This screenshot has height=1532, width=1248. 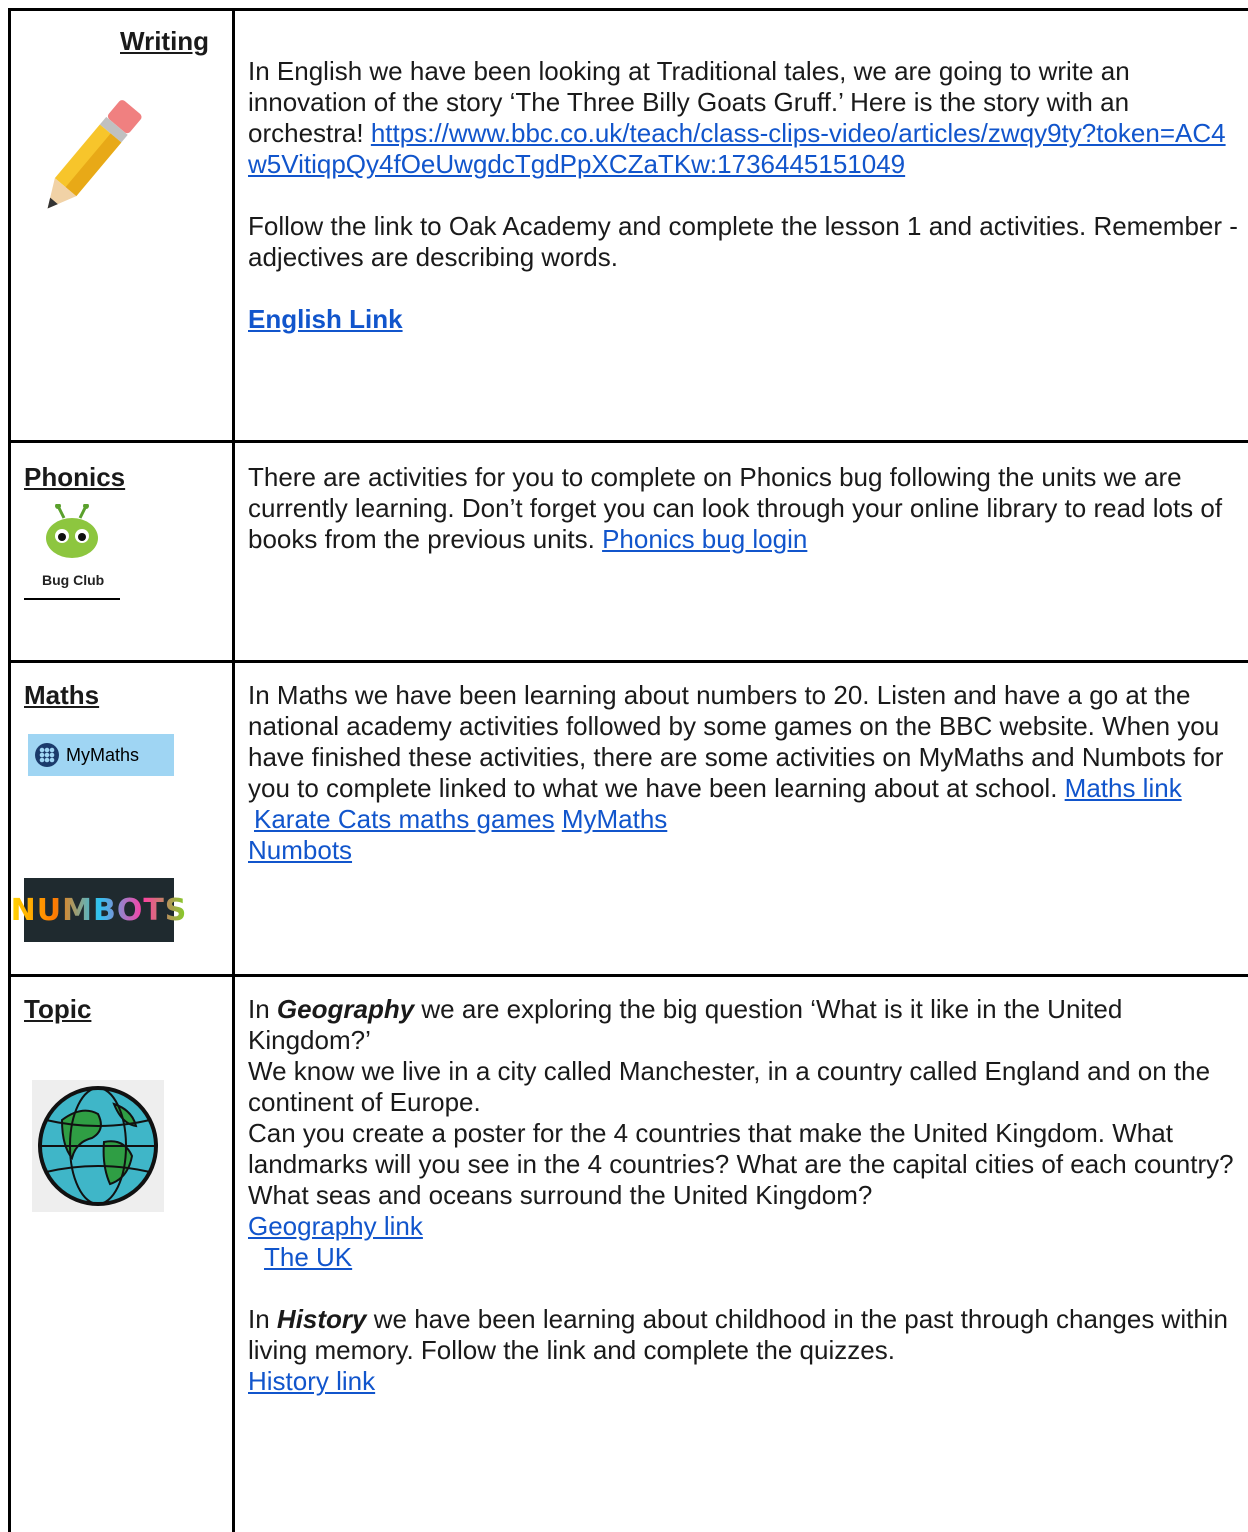 What do you see at coordinates (75, 477) in the screenshot?
I see `phonics-label: Phonics` at bounding box center [75, 477].